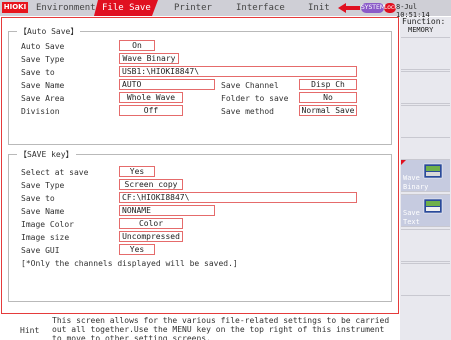 The width and height of the screenshot is (451, 340). I want to click on function-key-wave-binary: Wave Binary, so click(425, 175).